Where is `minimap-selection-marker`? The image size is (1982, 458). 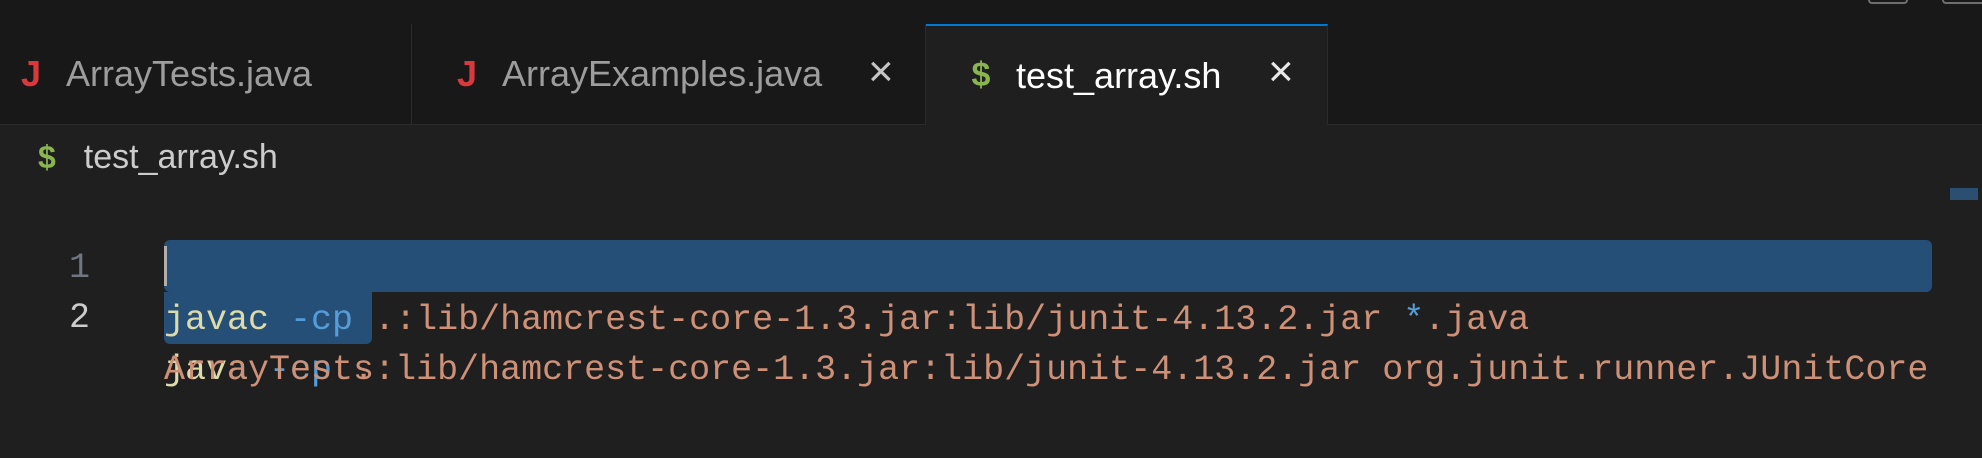
minimap-selection-marker is located at coordinates (1964, 194).